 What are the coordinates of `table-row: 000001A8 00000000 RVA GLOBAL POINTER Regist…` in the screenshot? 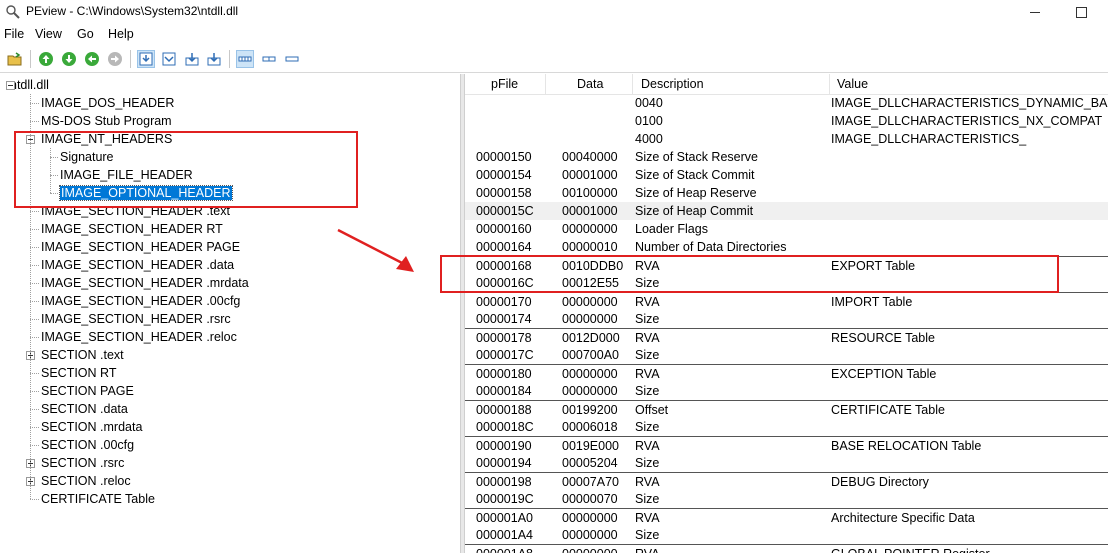 It's located at (786, 548).